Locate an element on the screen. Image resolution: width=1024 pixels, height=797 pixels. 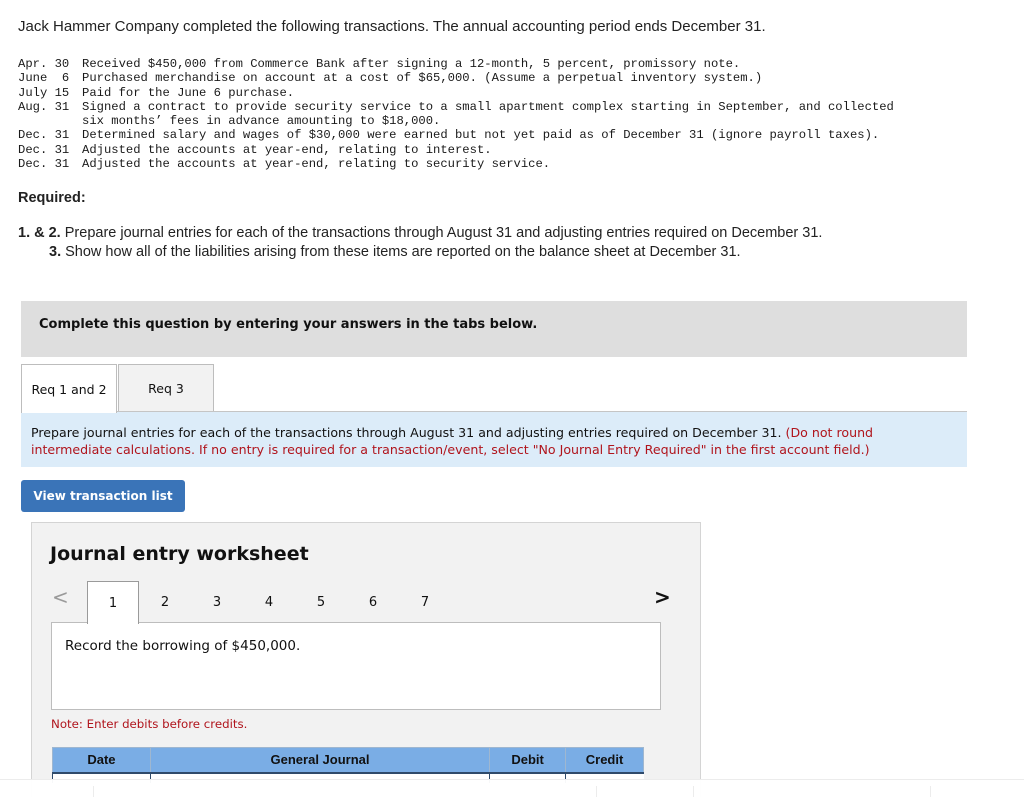
page-5: 5 is located at coordinates (321, 602).